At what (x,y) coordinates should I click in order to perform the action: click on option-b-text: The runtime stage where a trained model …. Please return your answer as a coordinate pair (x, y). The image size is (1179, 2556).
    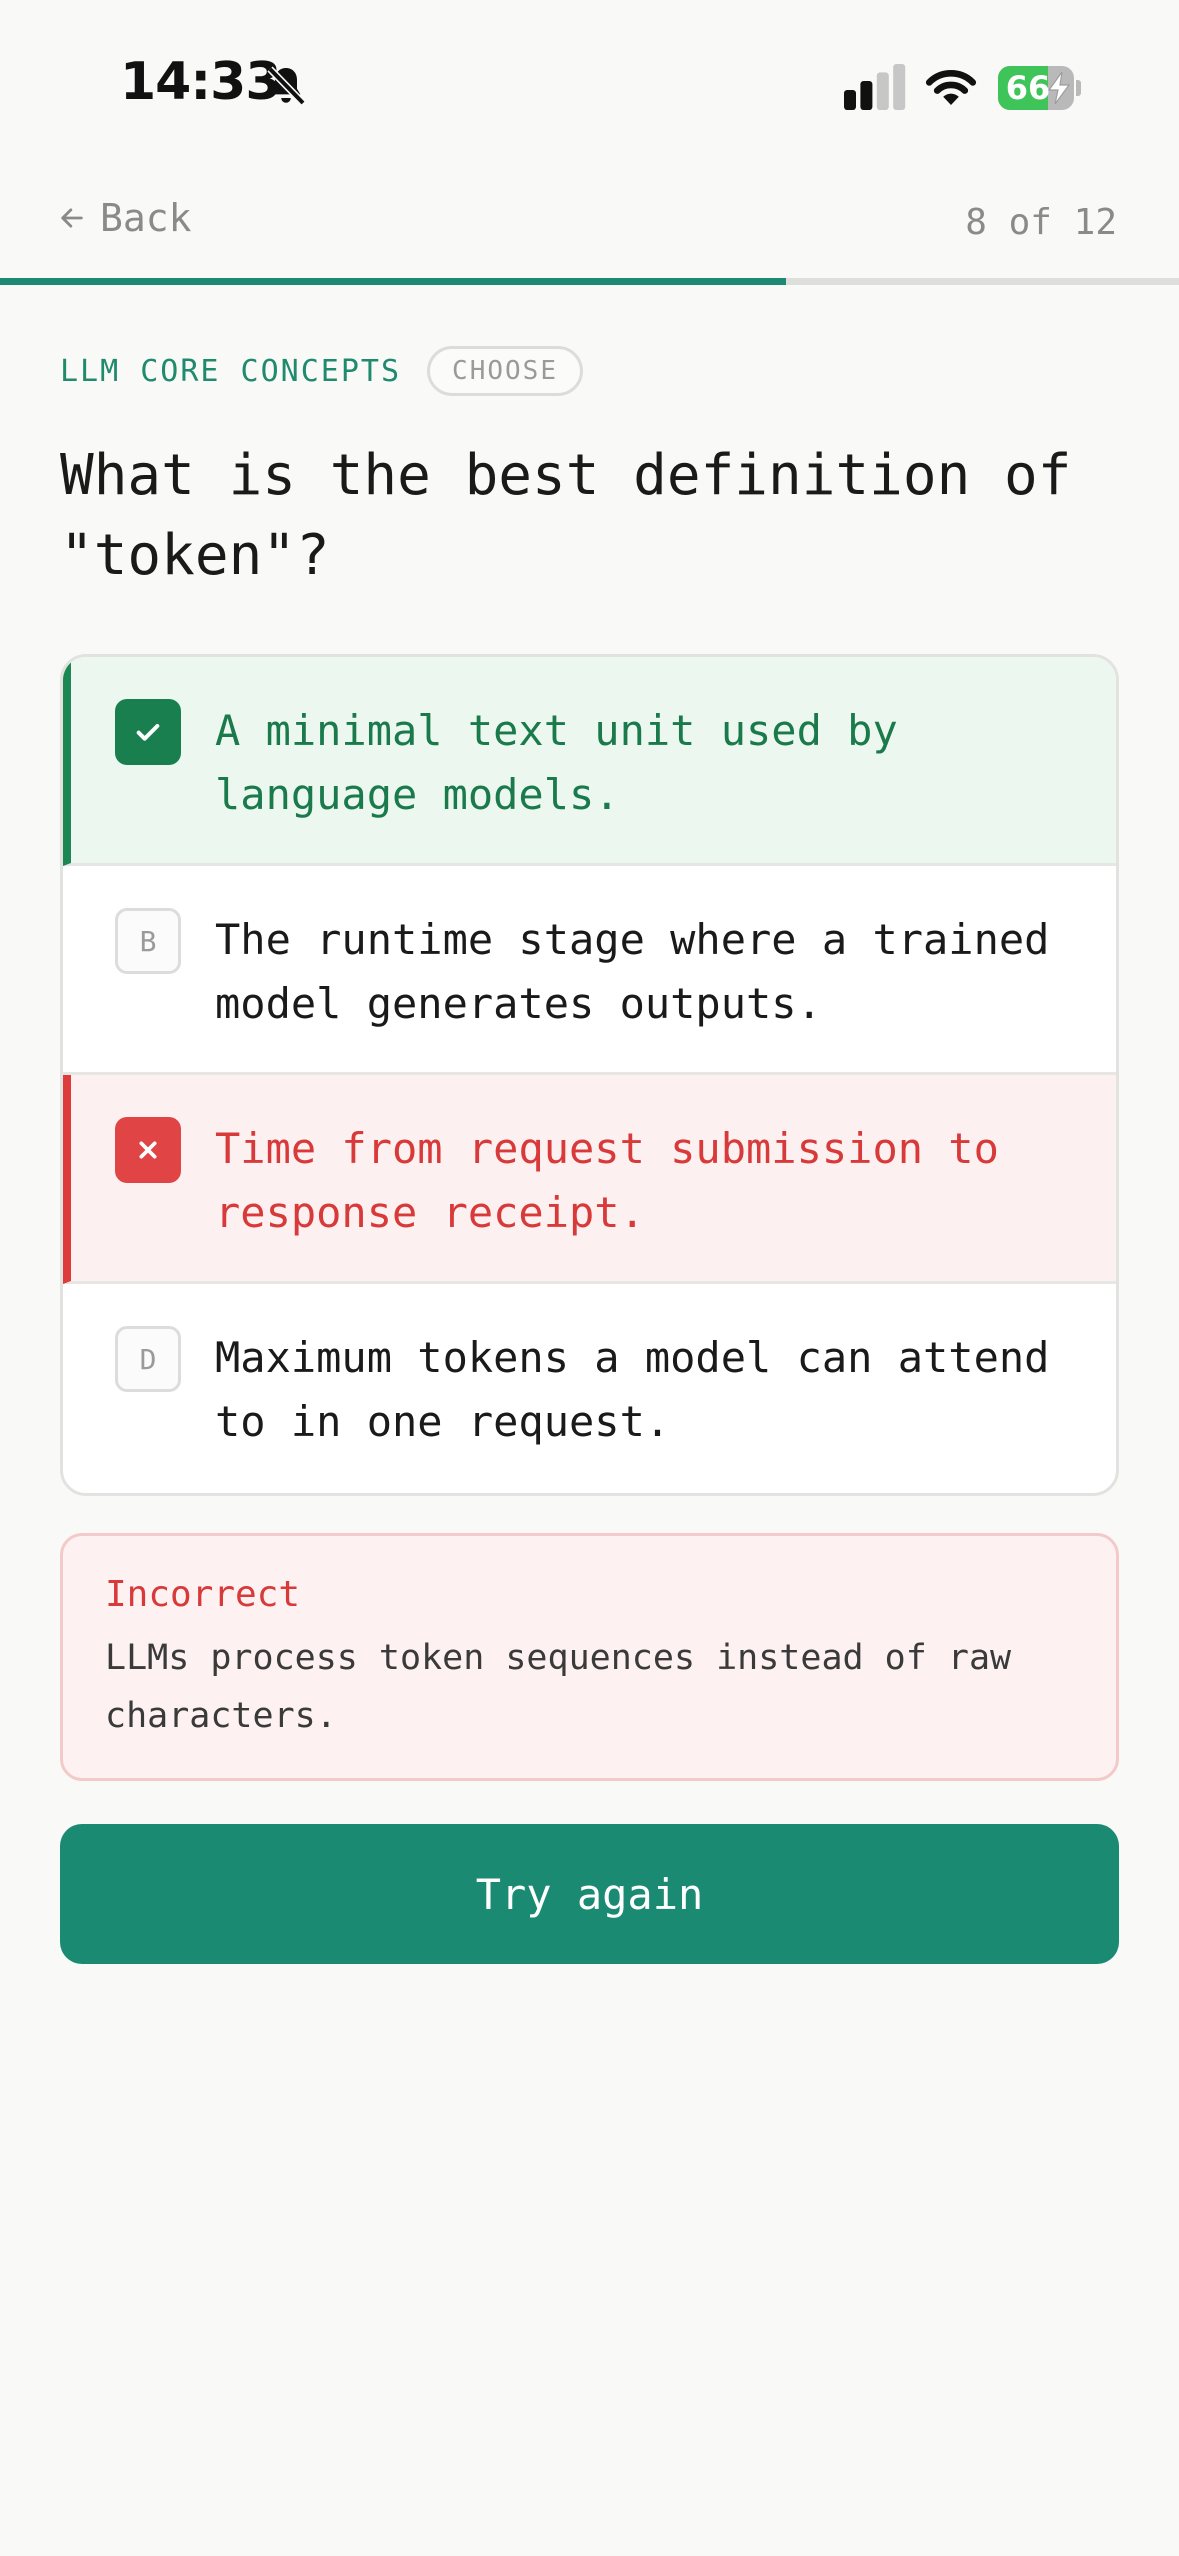
    Looking at the image, I should click on (632, 971).